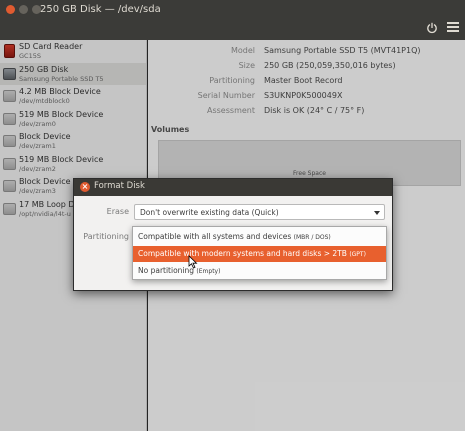 This screenshot has width=465, height=431. What do you see at coordinates (377, 213) in the screenshot?
I see `chevron-down-icon` at bounding box center [377, 213].